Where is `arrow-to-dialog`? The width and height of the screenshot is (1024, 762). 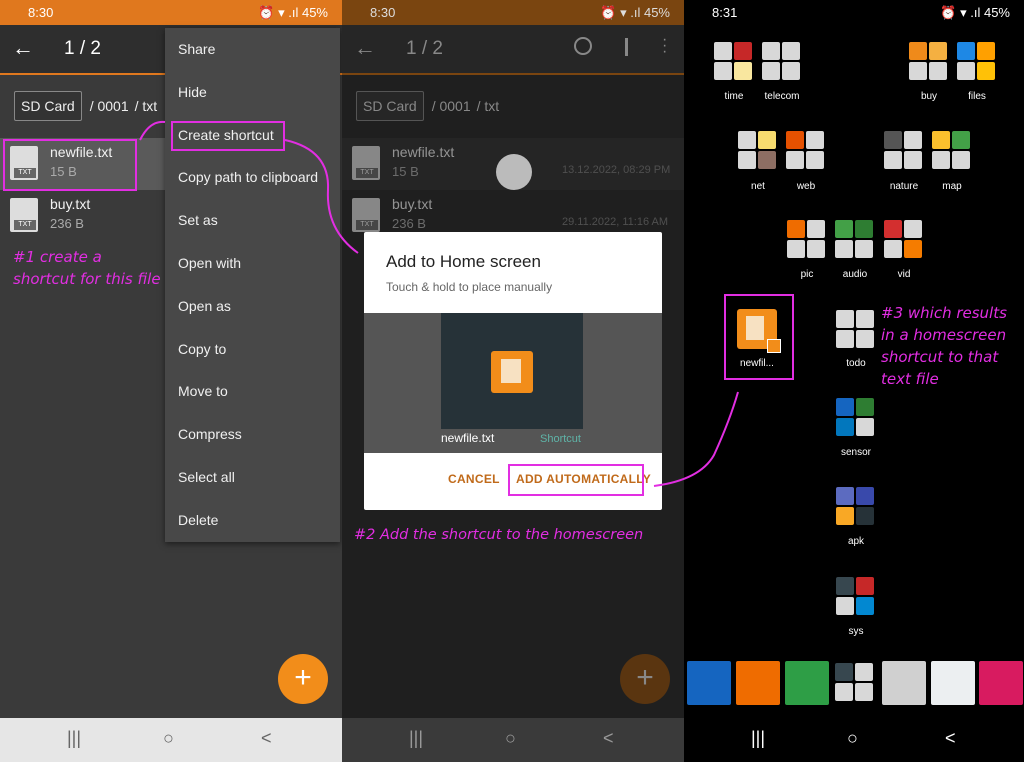 arrow-to-dialog is located at coordinates (321, 196).